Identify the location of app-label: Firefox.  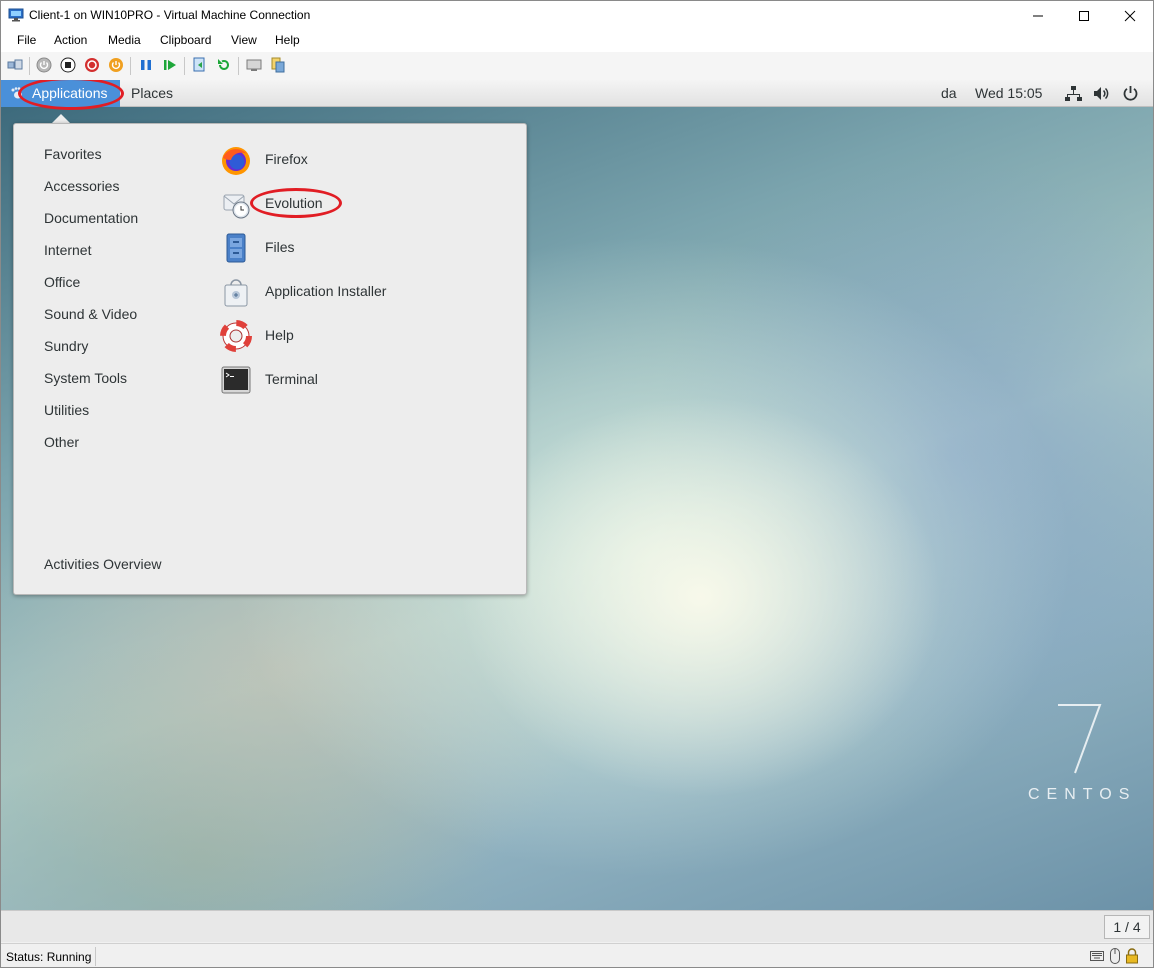
(286, 159).